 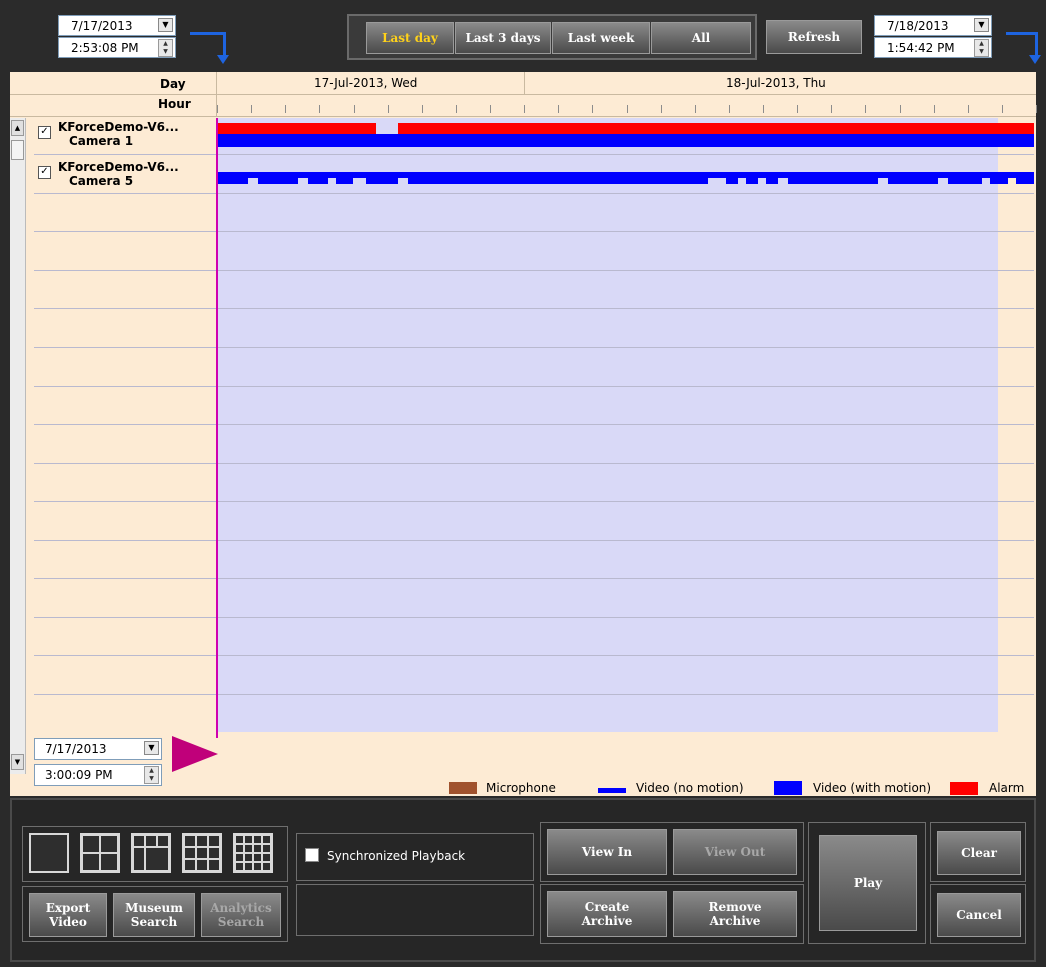 What do you see at coordinates (76, 749) in the screenshot?
I see `cursor-date-value: 7/17/2013` at bounding box center [76, 749].